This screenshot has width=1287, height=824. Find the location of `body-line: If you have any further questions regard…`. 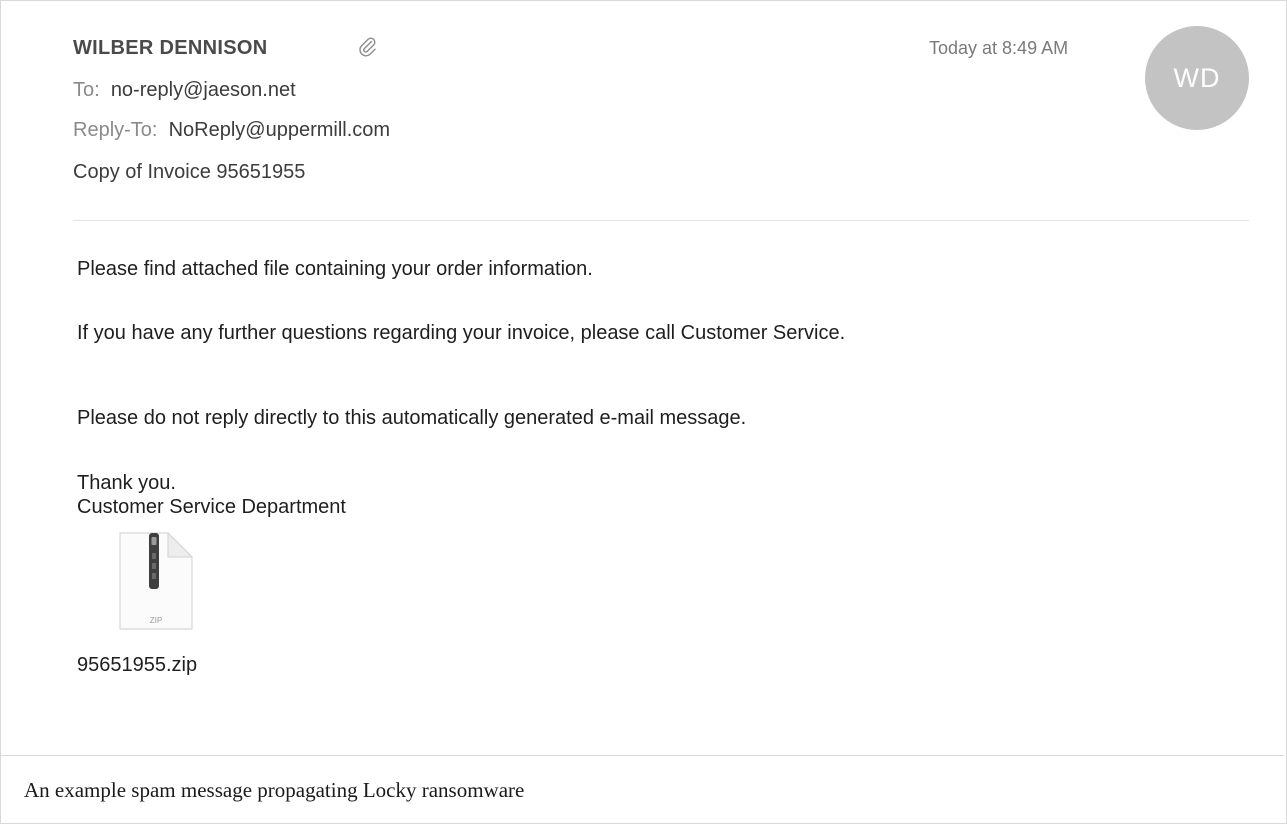

body-line: If you have any further questions regard… is located at coordinates (461, 333).